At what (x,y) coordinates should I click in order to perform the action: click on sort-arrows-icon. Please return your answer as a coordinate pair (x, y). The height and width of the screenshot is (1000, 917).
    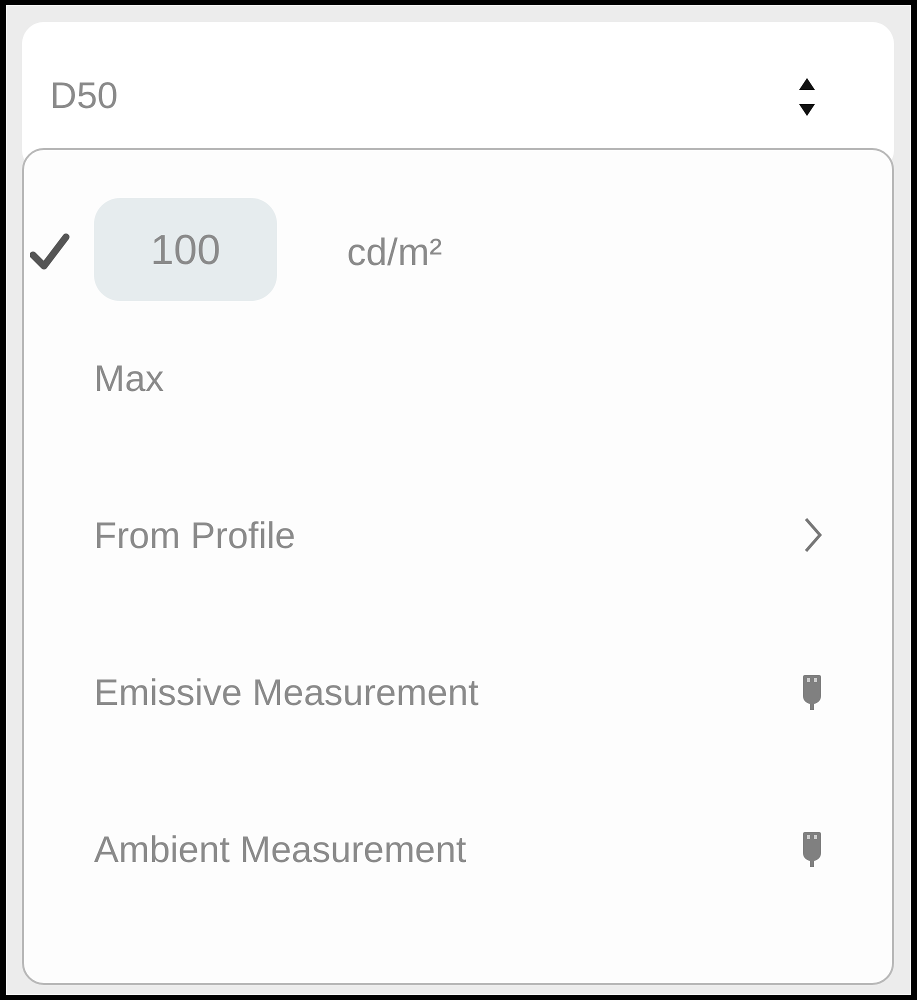
    Looking at the image, I should click on (807, 97).